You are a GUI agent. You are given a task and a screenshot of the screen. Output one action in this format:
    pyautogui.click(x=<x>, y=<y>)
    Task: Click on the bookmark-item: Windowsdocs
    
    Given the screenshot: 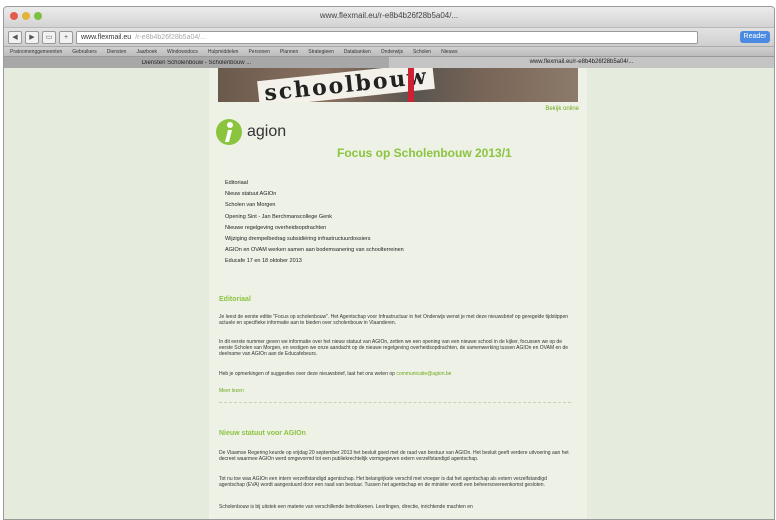 What is the action you would take?
    pyautogui.click(x=182, y=52)
    